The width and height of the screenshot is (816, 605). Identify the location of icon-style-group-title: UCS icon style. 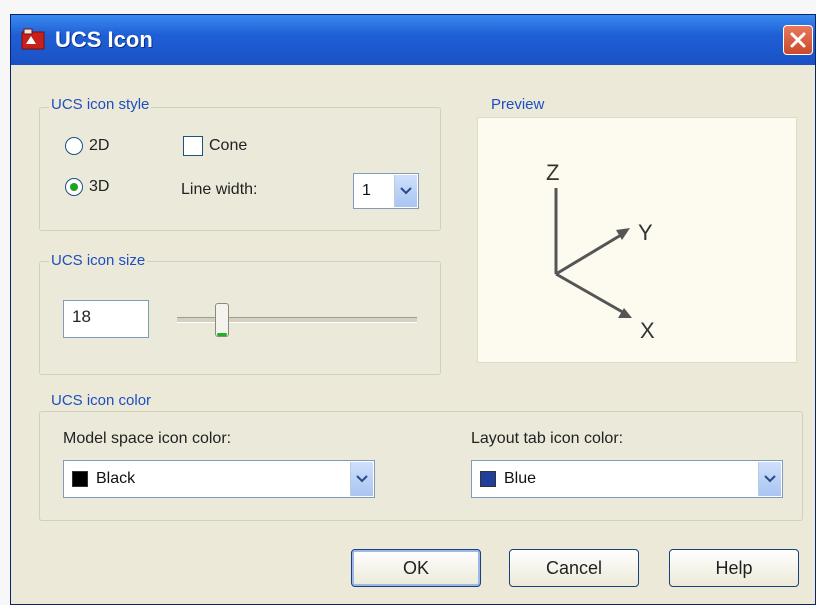
(100, 104).